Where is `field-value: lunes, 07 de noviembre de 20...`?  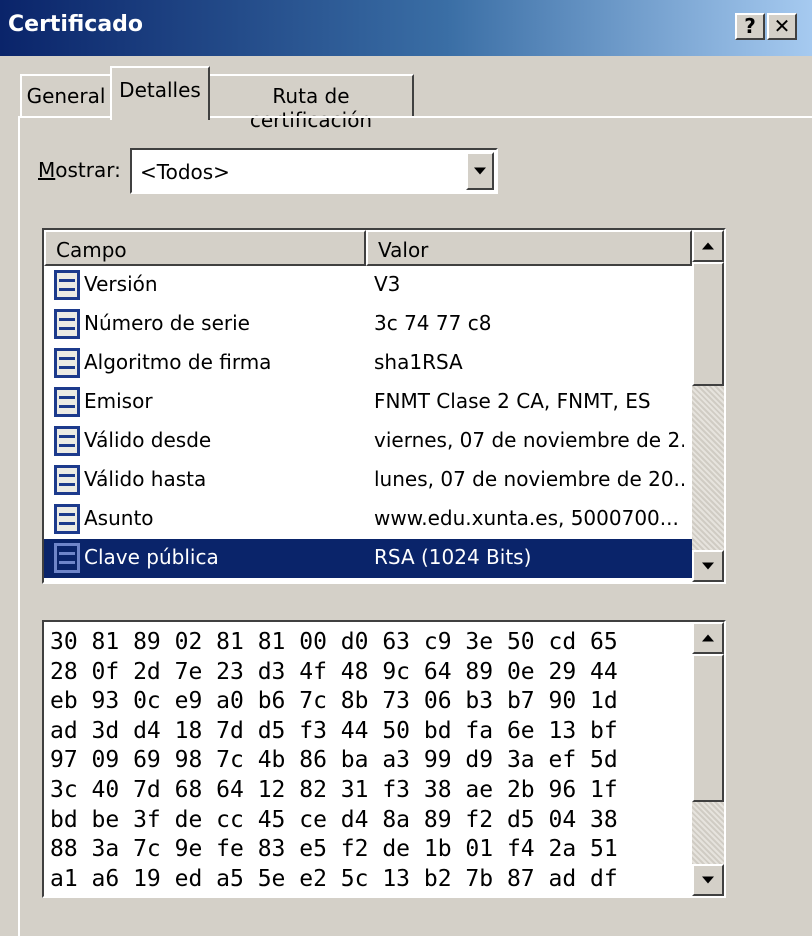 field-value: lunes, 07 de noviembre de 20... is located at coordinates (529, 479).